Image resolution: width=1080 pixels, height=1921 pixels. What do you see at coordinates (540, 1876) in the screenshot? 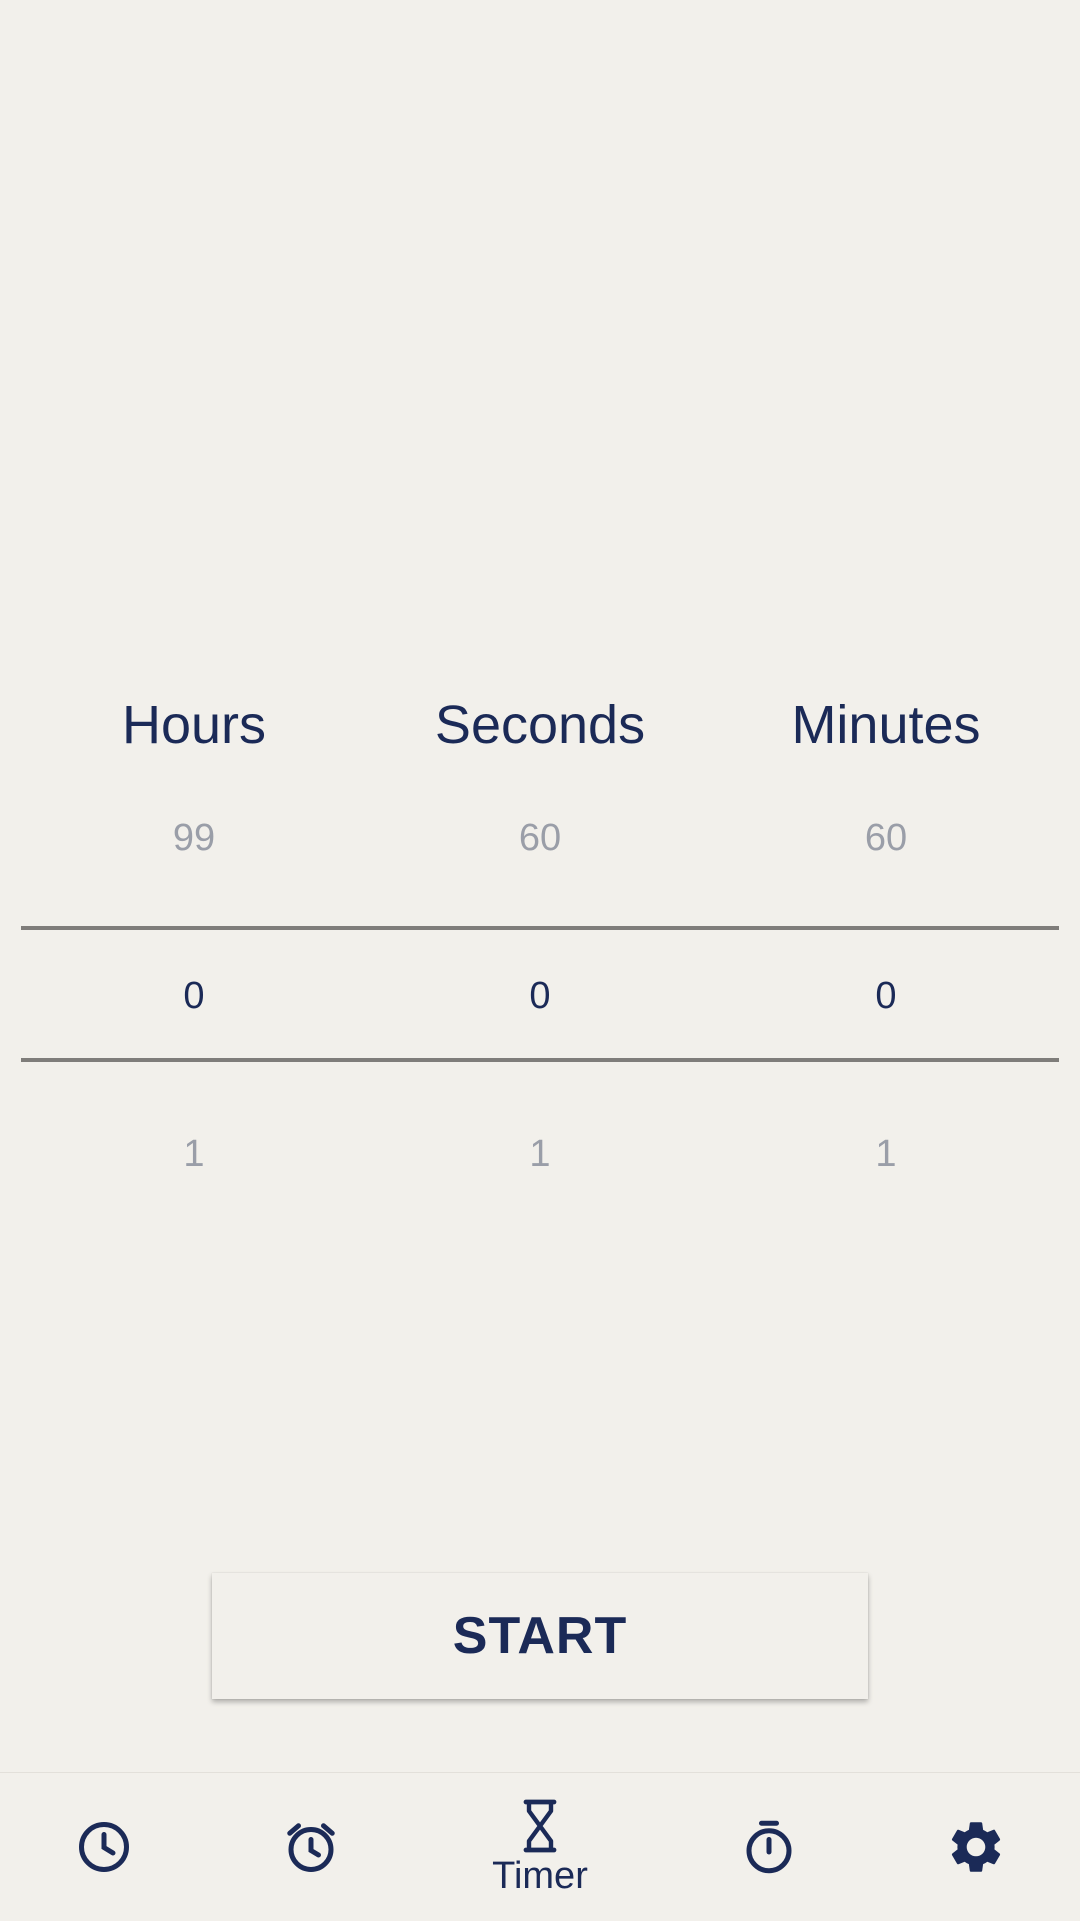
I see `nav-timer-label: Timer` at bounding box center [540, 1876].